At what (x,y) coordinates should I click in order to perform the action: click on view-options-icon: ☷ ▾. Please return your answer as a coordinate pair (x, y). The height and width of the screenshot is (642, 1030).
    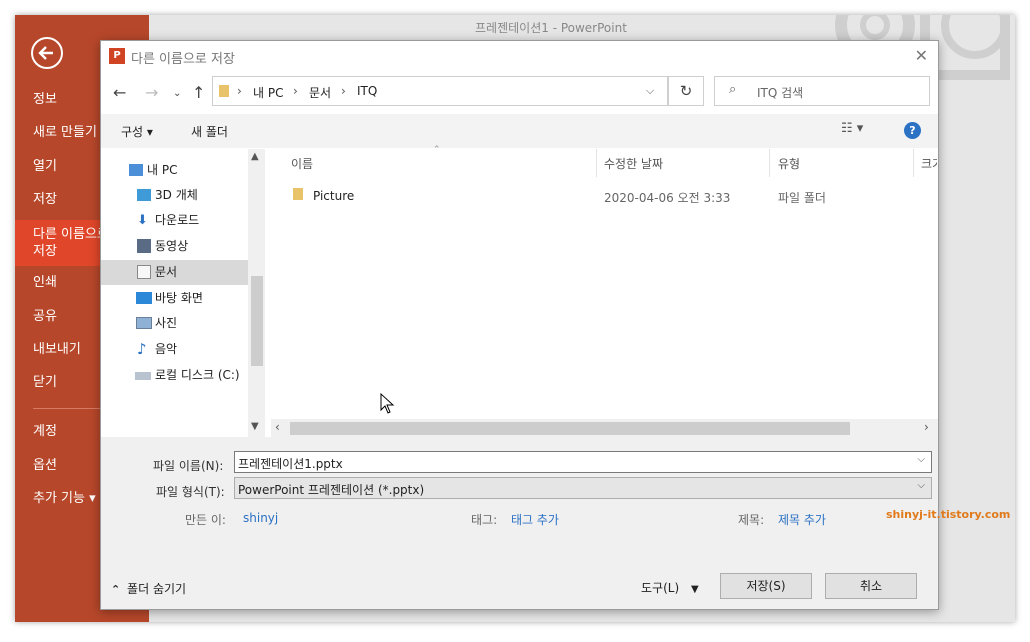
    Looking at the image, I should click on (852, 128).